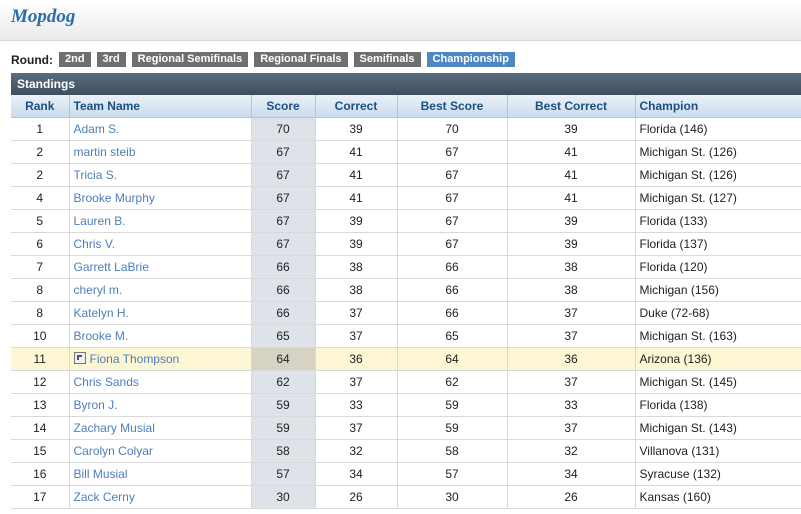  What do you see at coordinates (40, 474) in the screenshot?
I see `rank-cell: 16` at bounding box center [40, 474].